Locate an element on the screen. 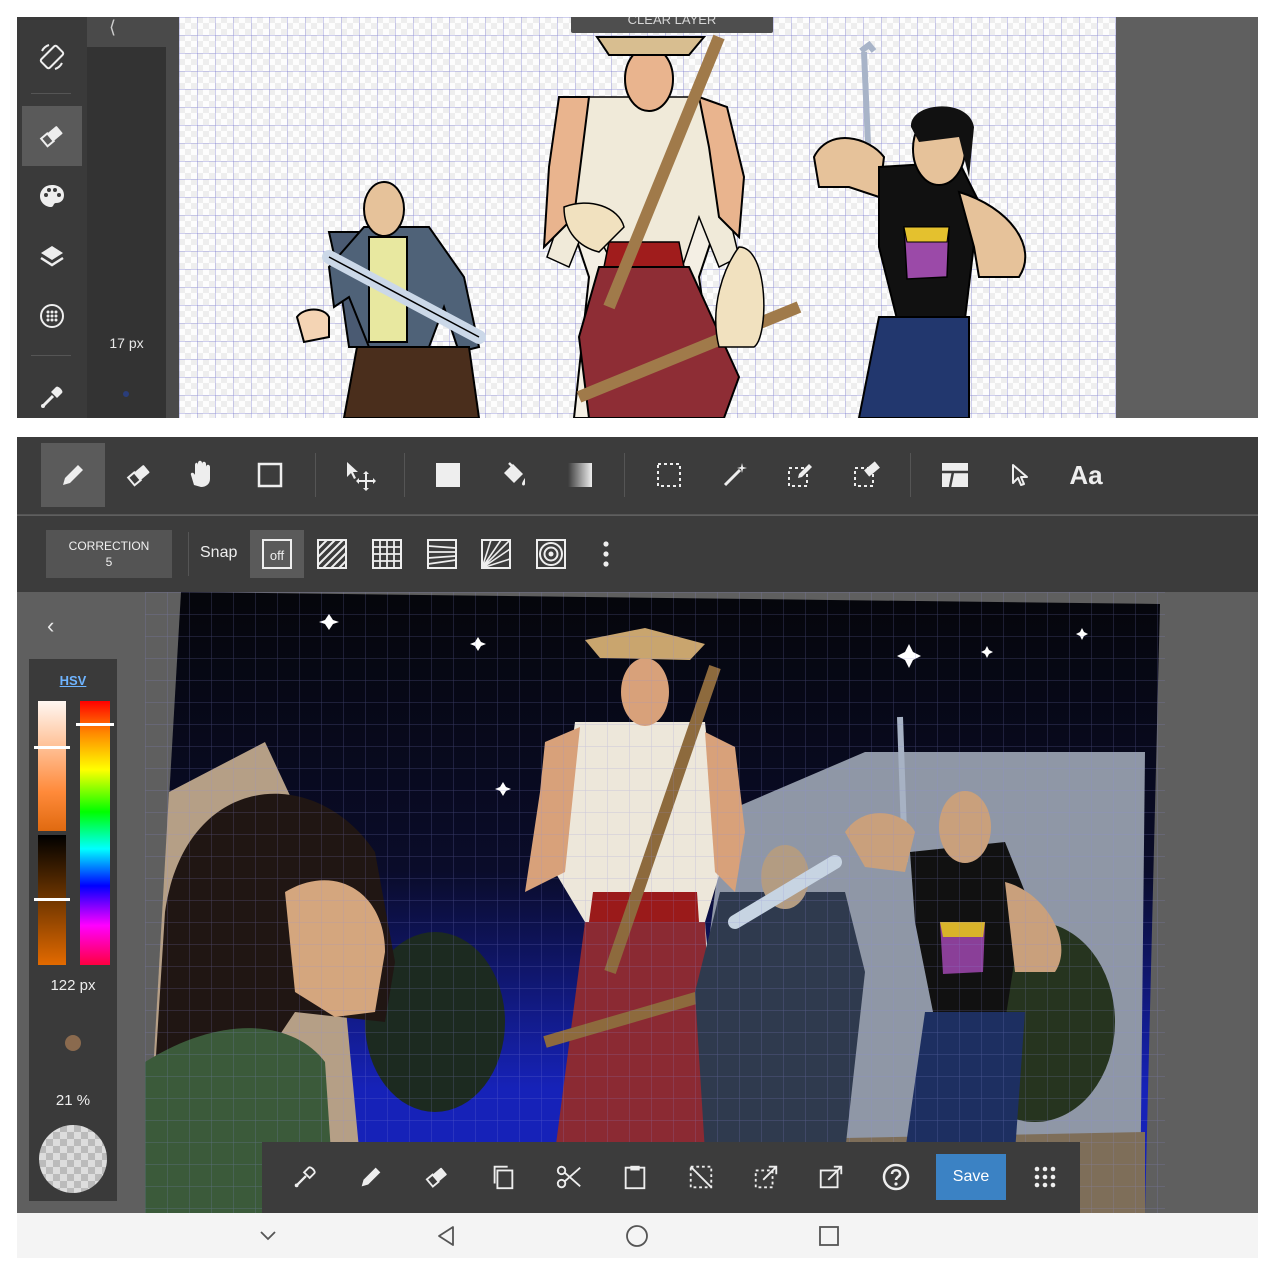  snap-label: Snap is located at coordinates (219, 552).